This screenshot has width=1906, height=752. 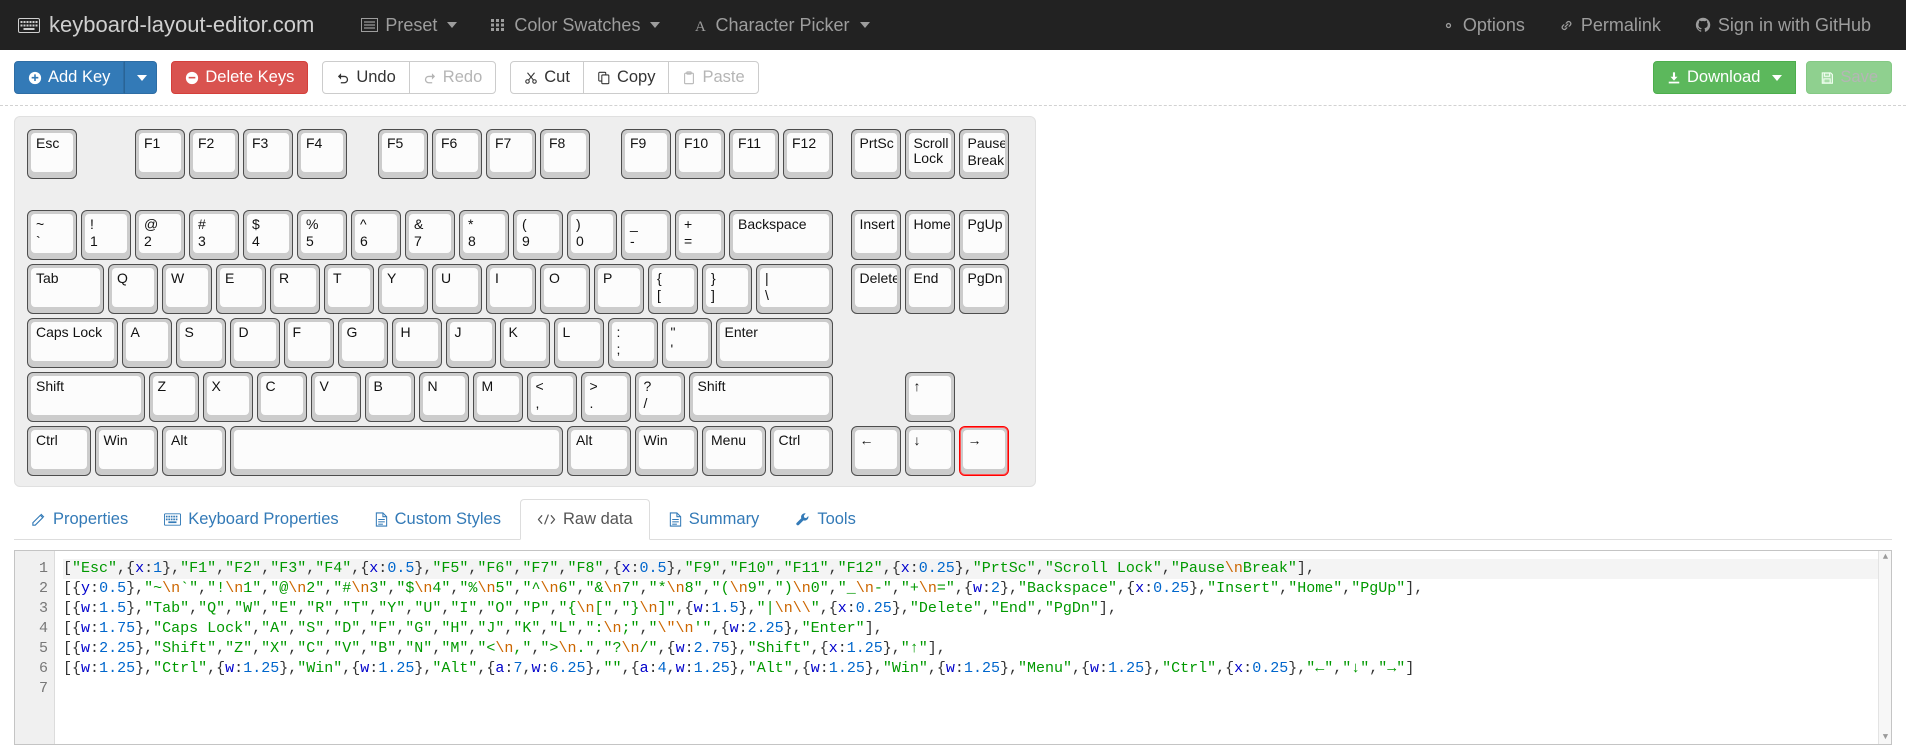 What do you see at coordinates (713, 77) in the screenshot?
I see `paste-button: Paste` at bounding box center [713, 77].